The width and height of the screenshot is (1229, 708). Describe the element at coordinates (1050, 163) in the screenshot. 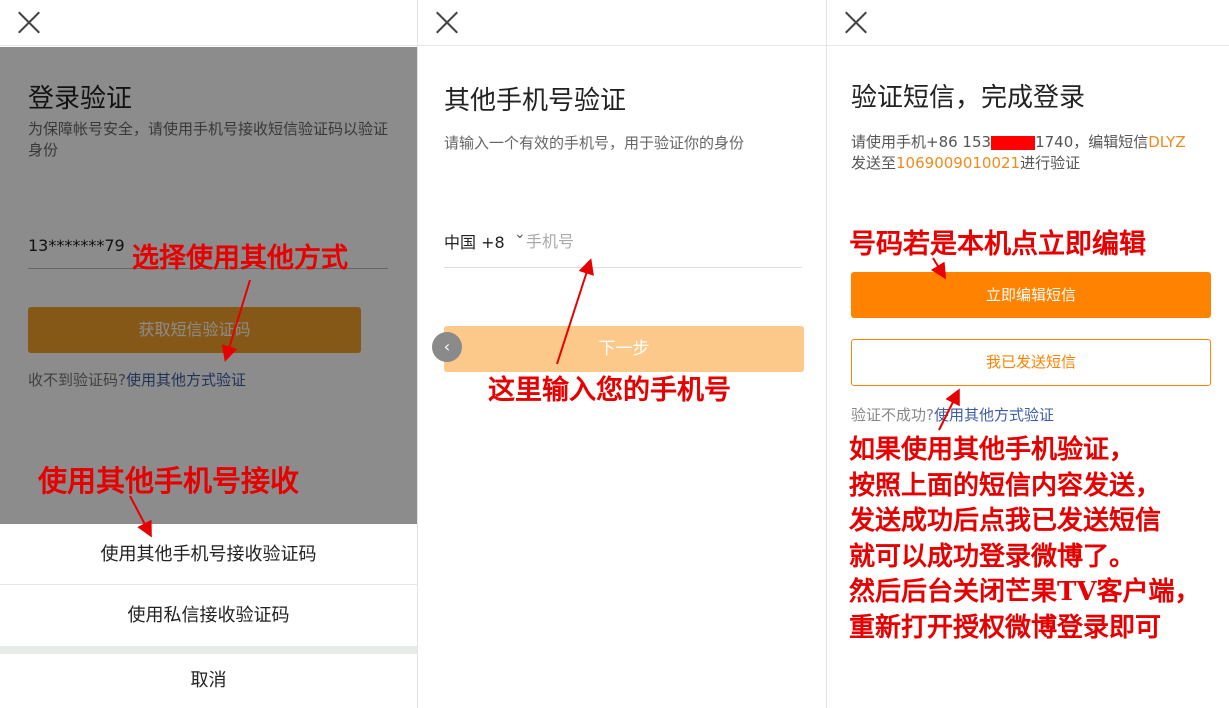

I see `send-to-suffix: 进行验证` at that location.